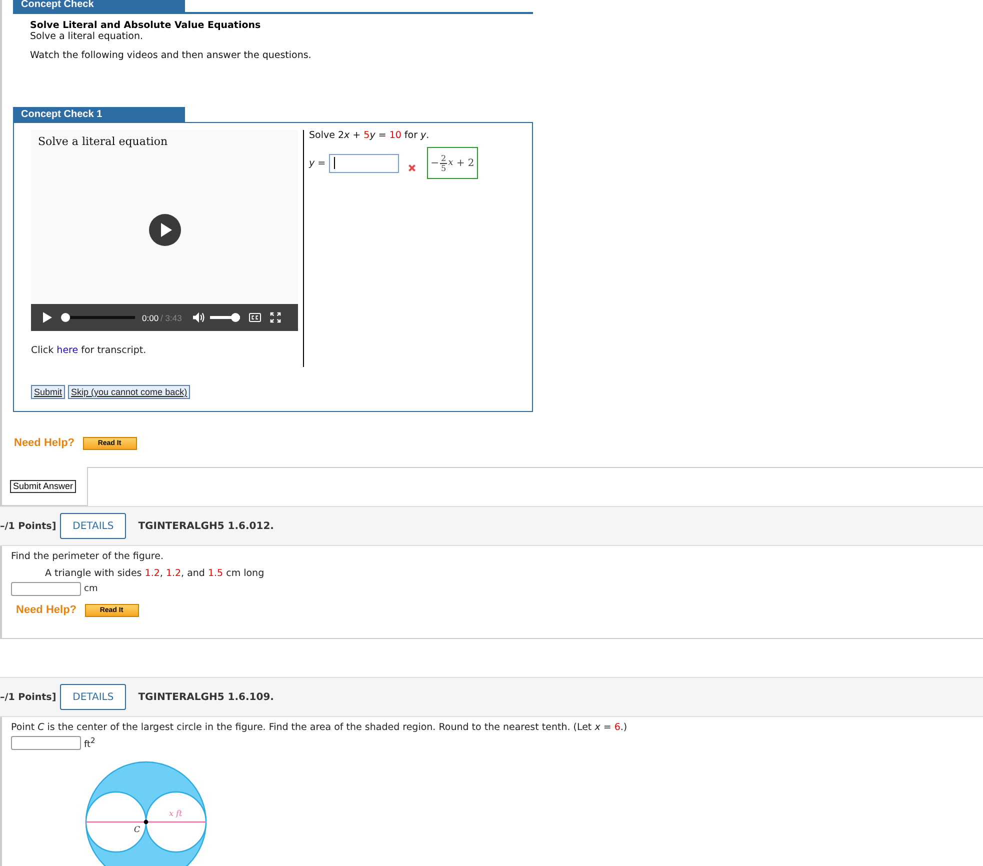 This screenshot has height=866, width=983. I want to click on answer-variable: y, so click(312, 163).